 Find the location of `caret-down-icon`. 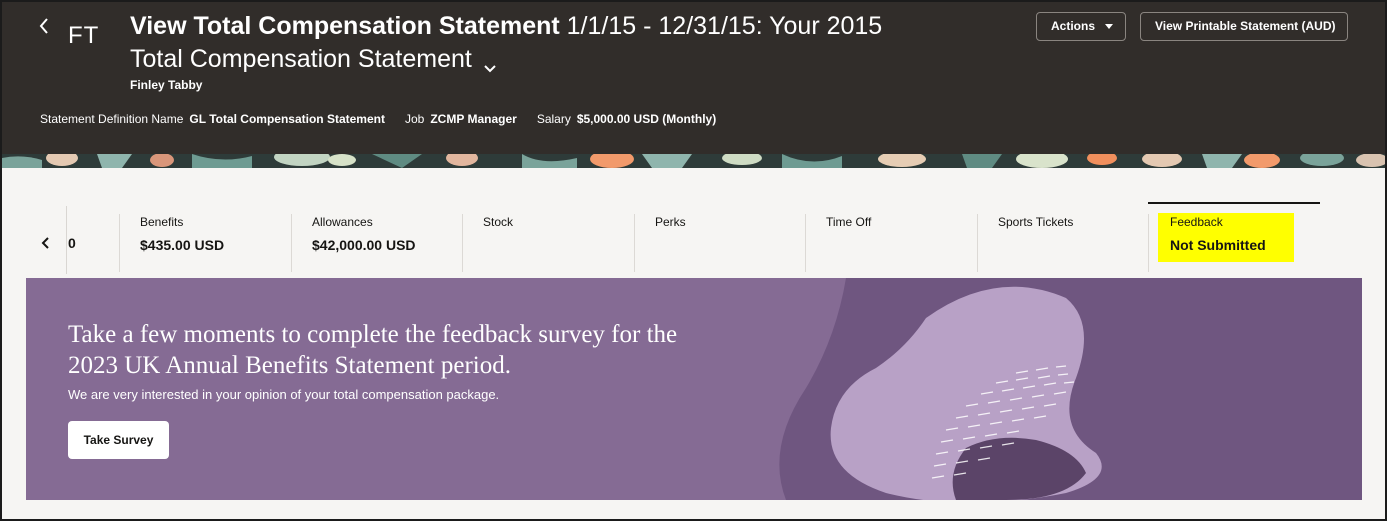

caret-down-icon is located at coordinates (1109, 27).